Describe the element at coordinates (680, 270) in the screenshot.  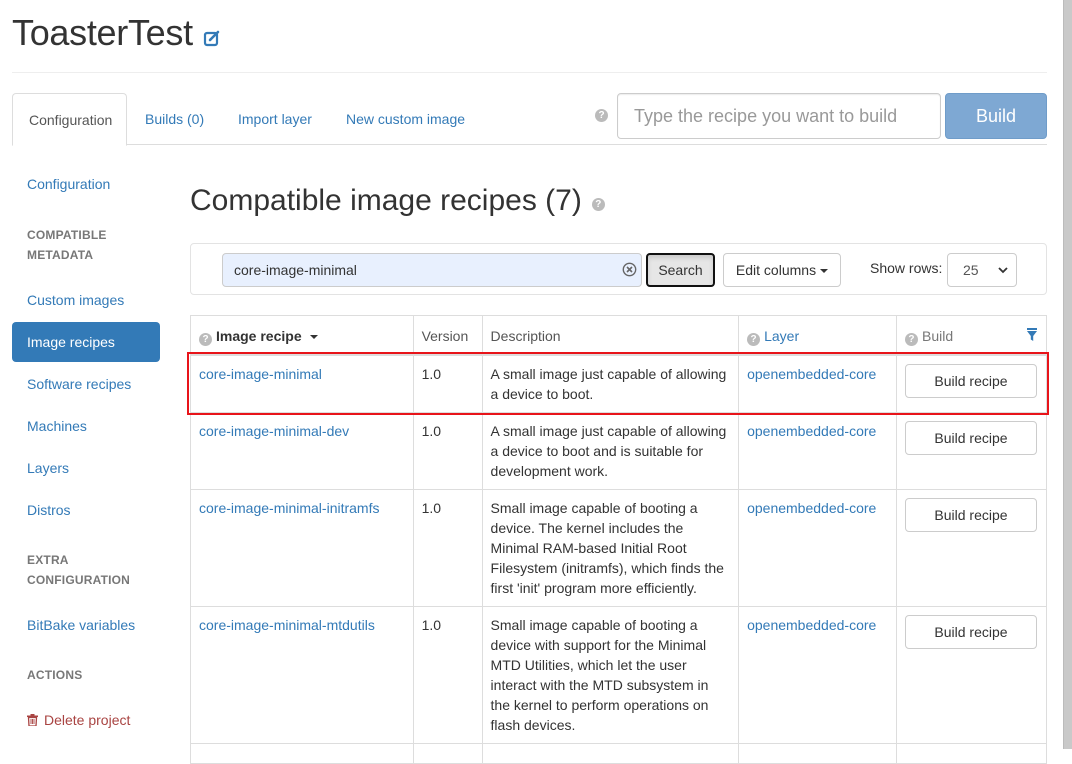
I see `search-button: Search` at that location.